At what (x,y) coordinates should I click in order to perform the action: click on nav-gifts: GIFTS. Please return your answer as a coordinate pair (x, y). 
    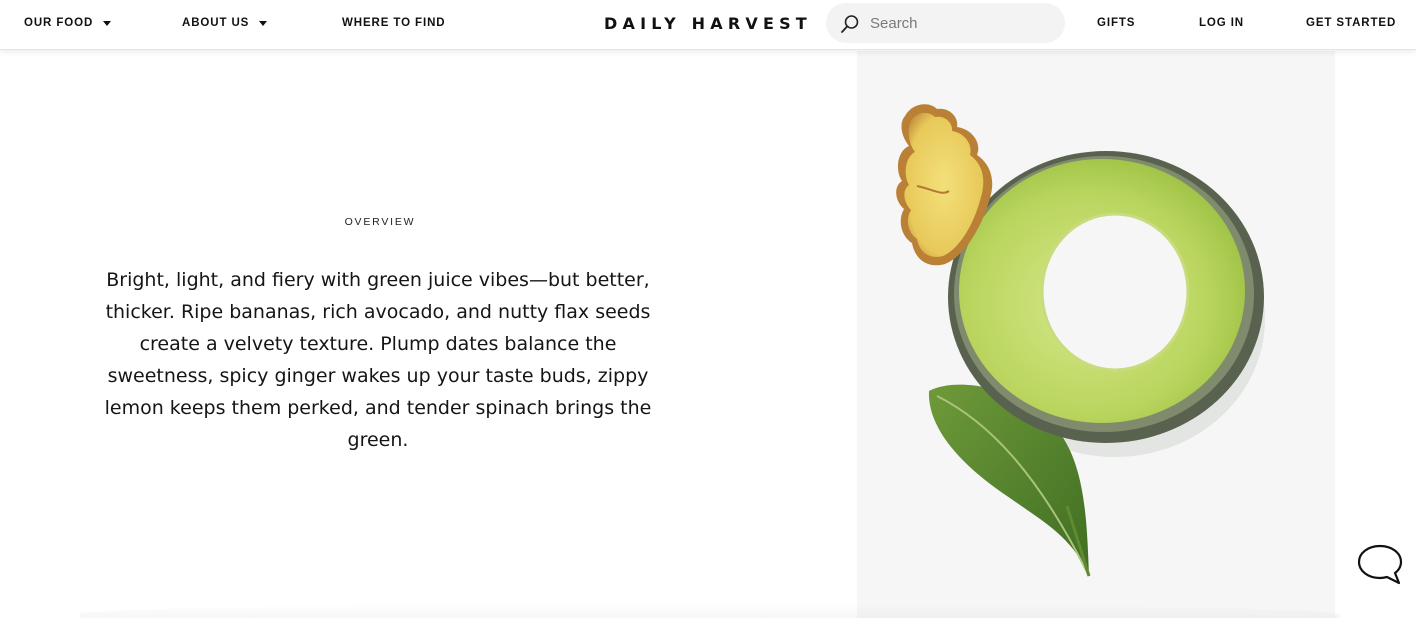
    Looking at the image, I should click on (1116, 23).